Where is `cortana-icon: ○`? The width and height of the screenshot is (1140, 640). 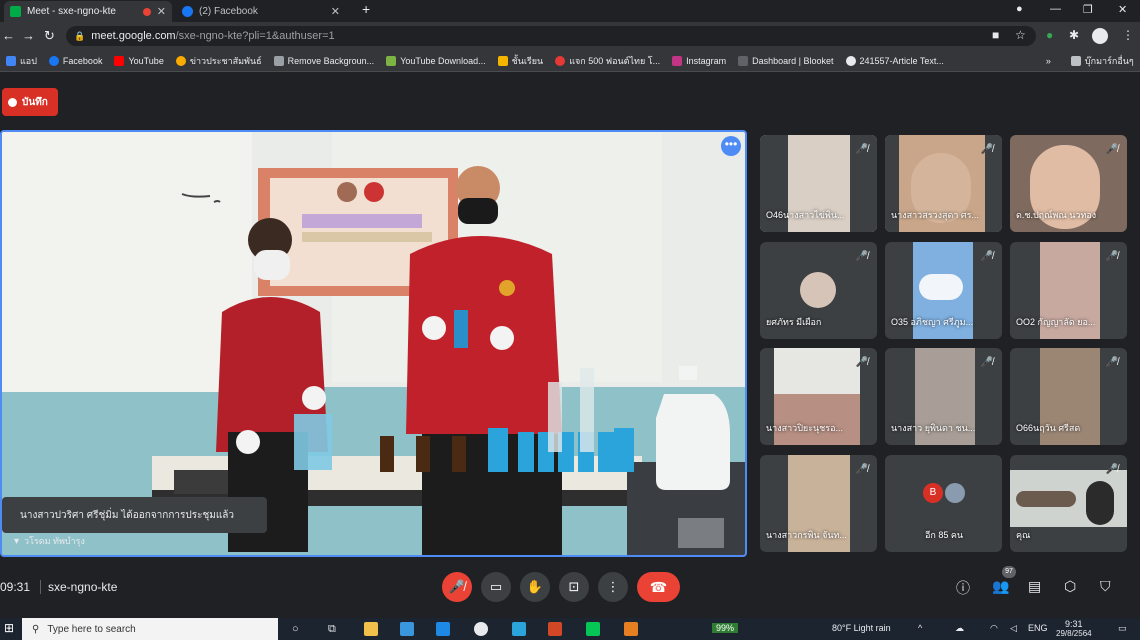
cortana-icon: ○ is located at coordinates (295, 629).